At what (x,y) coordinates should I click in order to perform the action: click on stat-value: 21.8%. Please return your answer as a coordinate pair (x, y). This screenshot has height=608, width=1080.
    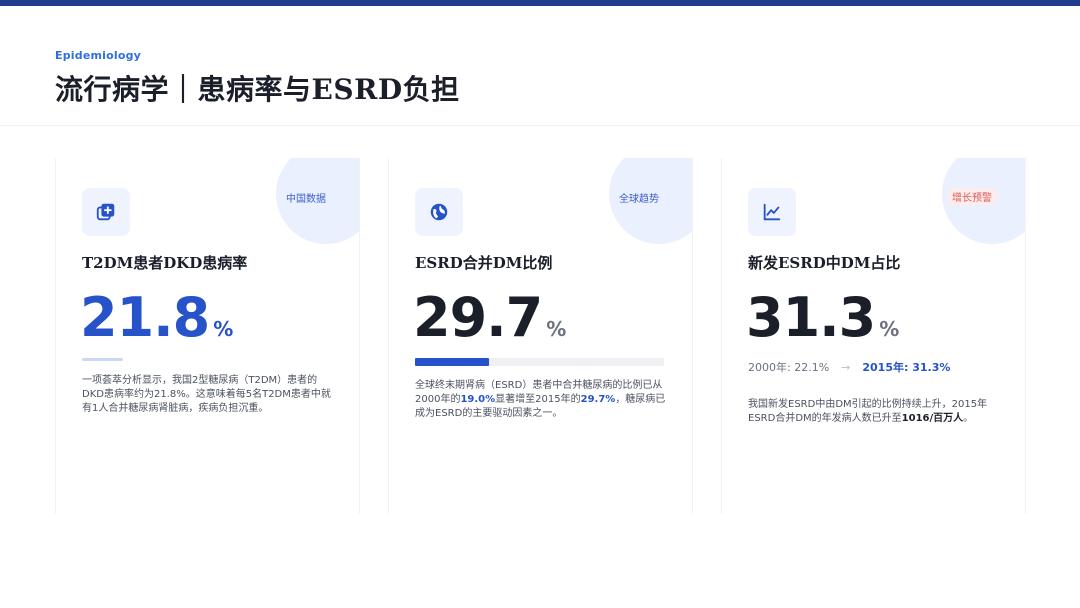
    Looking at the image, I should click on (156, 317).